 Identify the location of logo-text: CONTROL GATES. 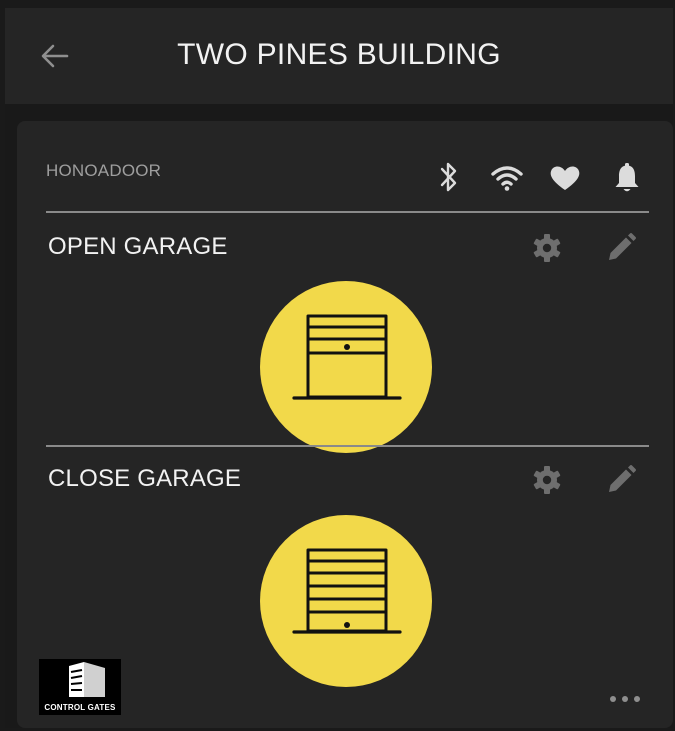
(80, 707).